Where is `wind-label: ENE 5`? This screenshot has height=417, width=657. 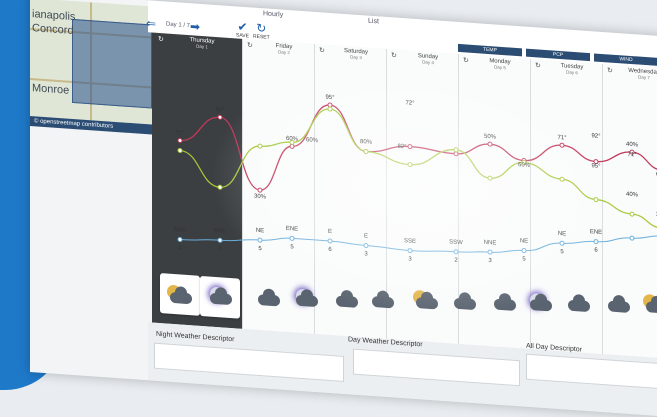
wind-label: ENE 5 is located at coordinates (292, 238).